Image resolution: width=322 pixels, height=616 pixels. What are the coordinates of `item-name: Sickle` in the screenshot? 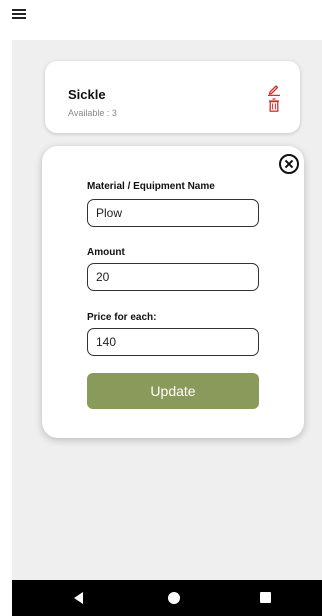 It's located at (87, 94).